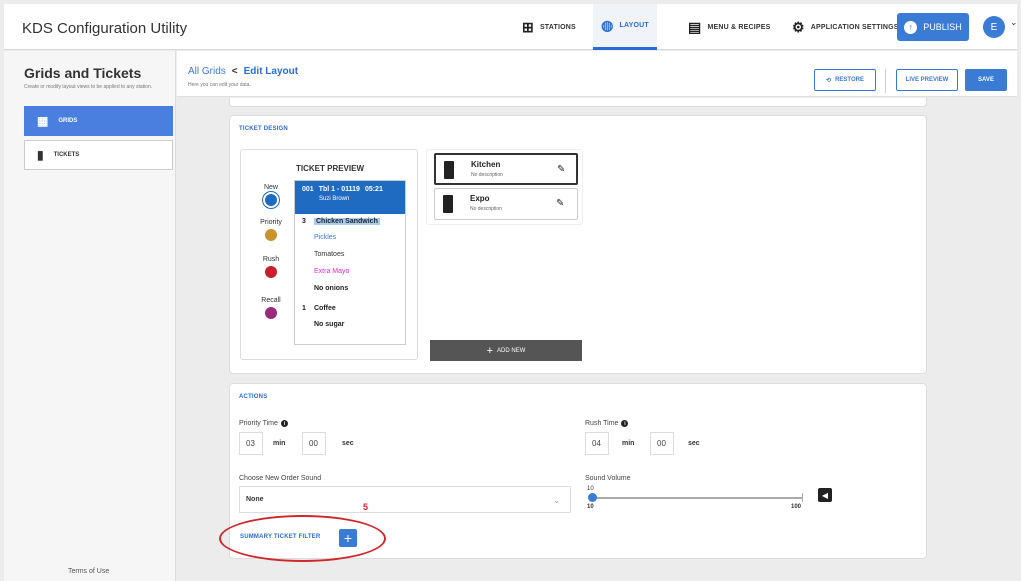  What do you see at coordinates (43, 121) in the screenshot?
I see `grid-icon: ▦` at bounding box center [43, 121].